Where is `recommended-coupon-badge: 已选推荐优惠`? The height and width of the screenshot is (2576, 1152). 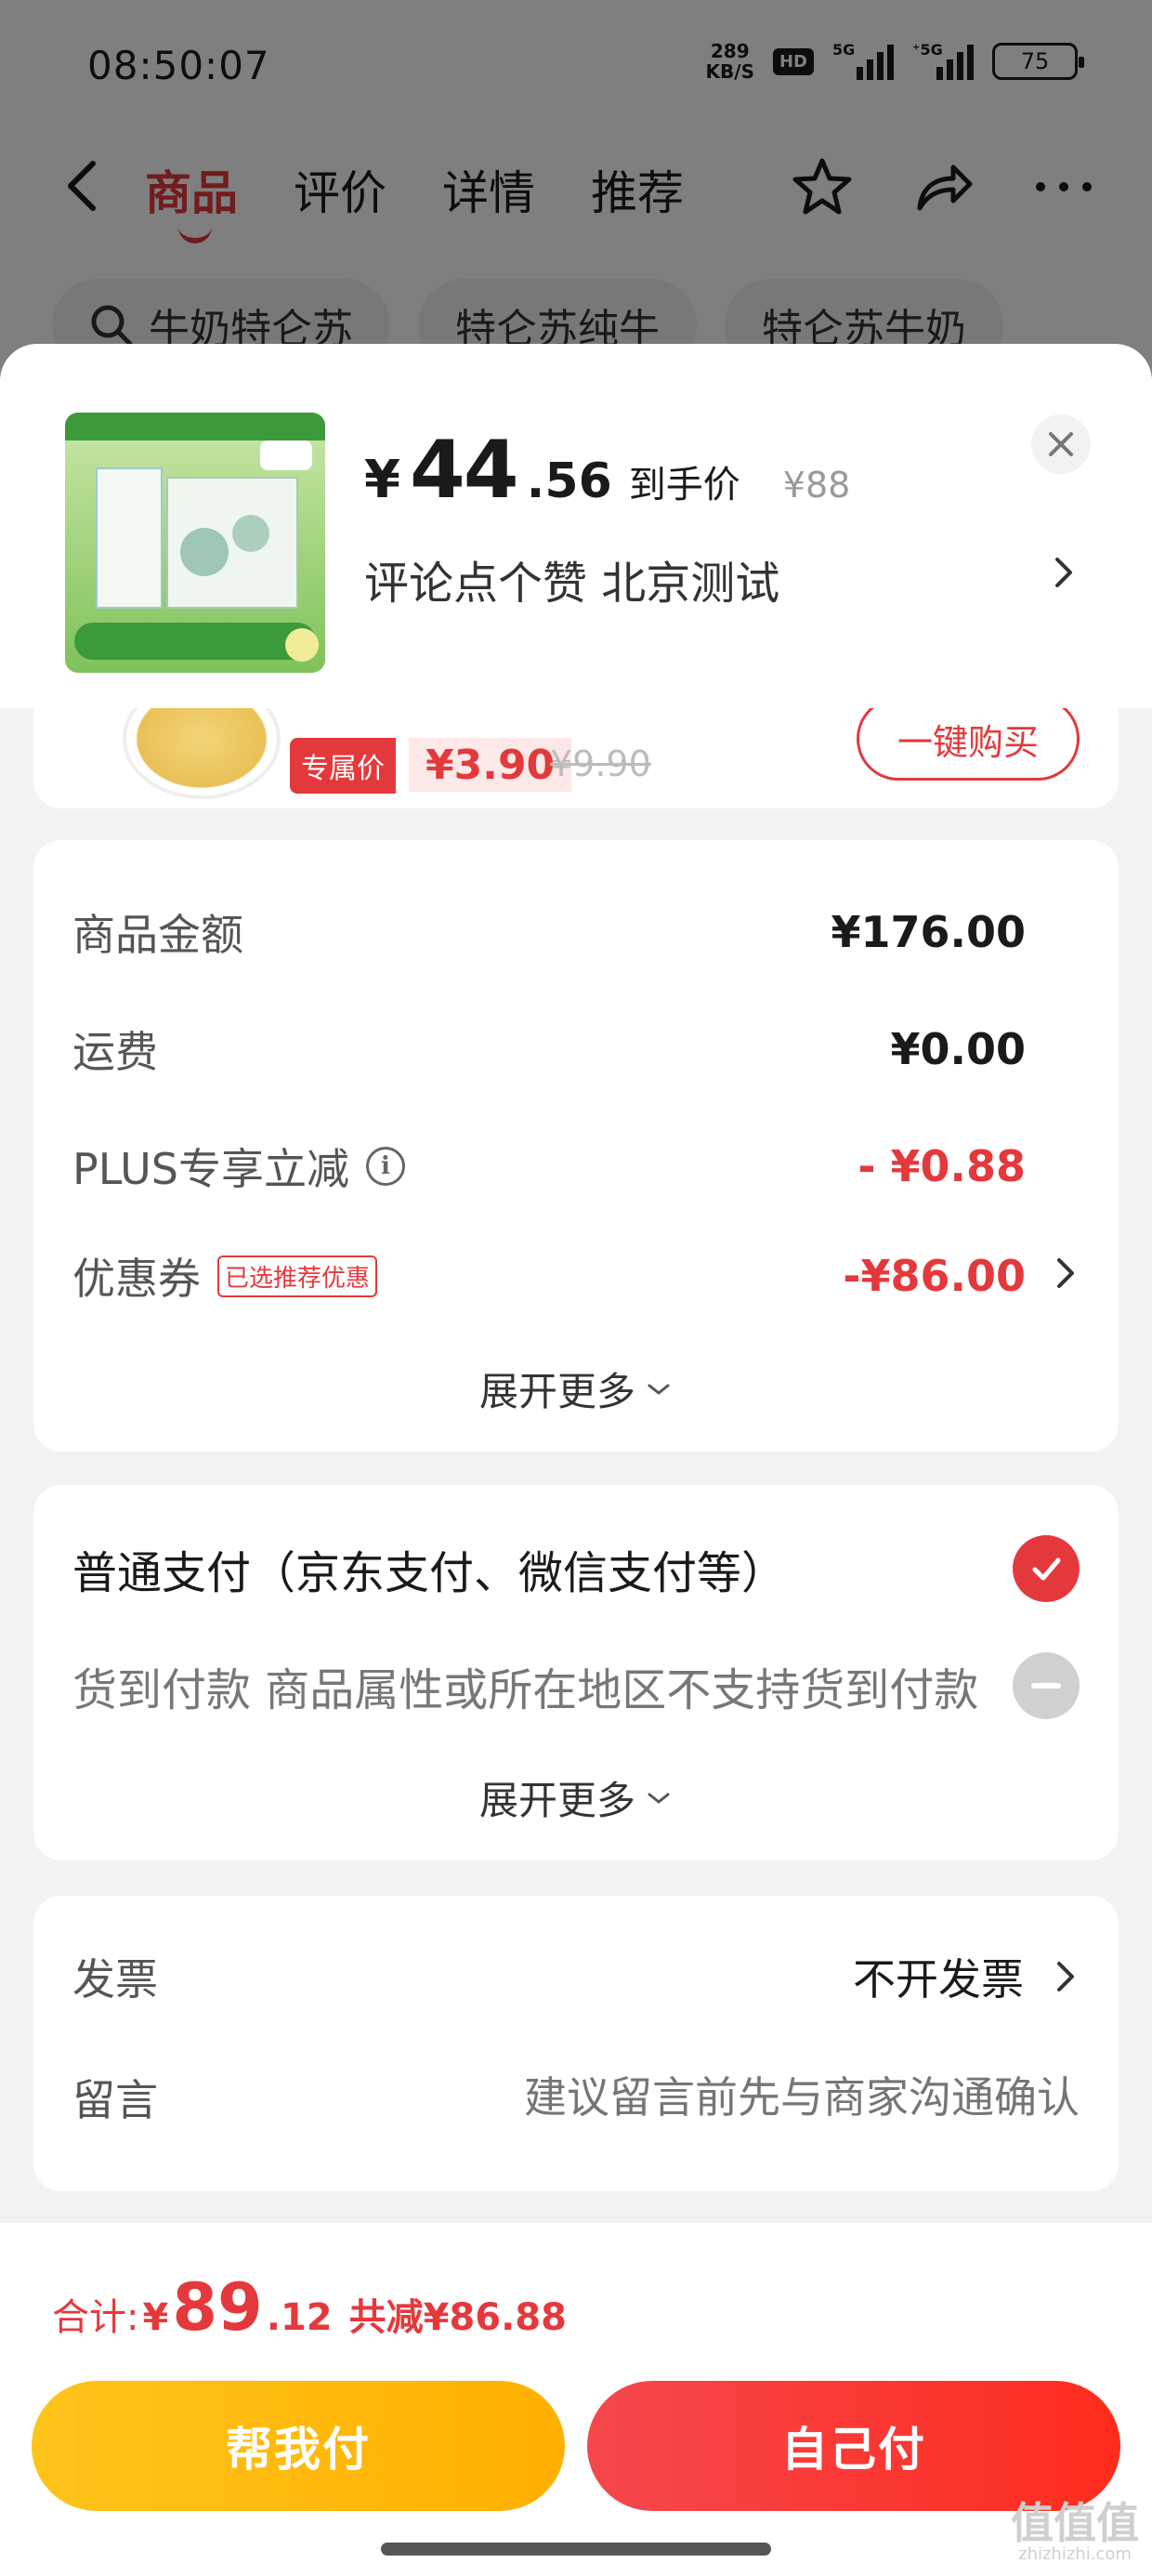
recommended-coupon-badge: 已选推荐优惠 is located at coordinates (297, 1276).